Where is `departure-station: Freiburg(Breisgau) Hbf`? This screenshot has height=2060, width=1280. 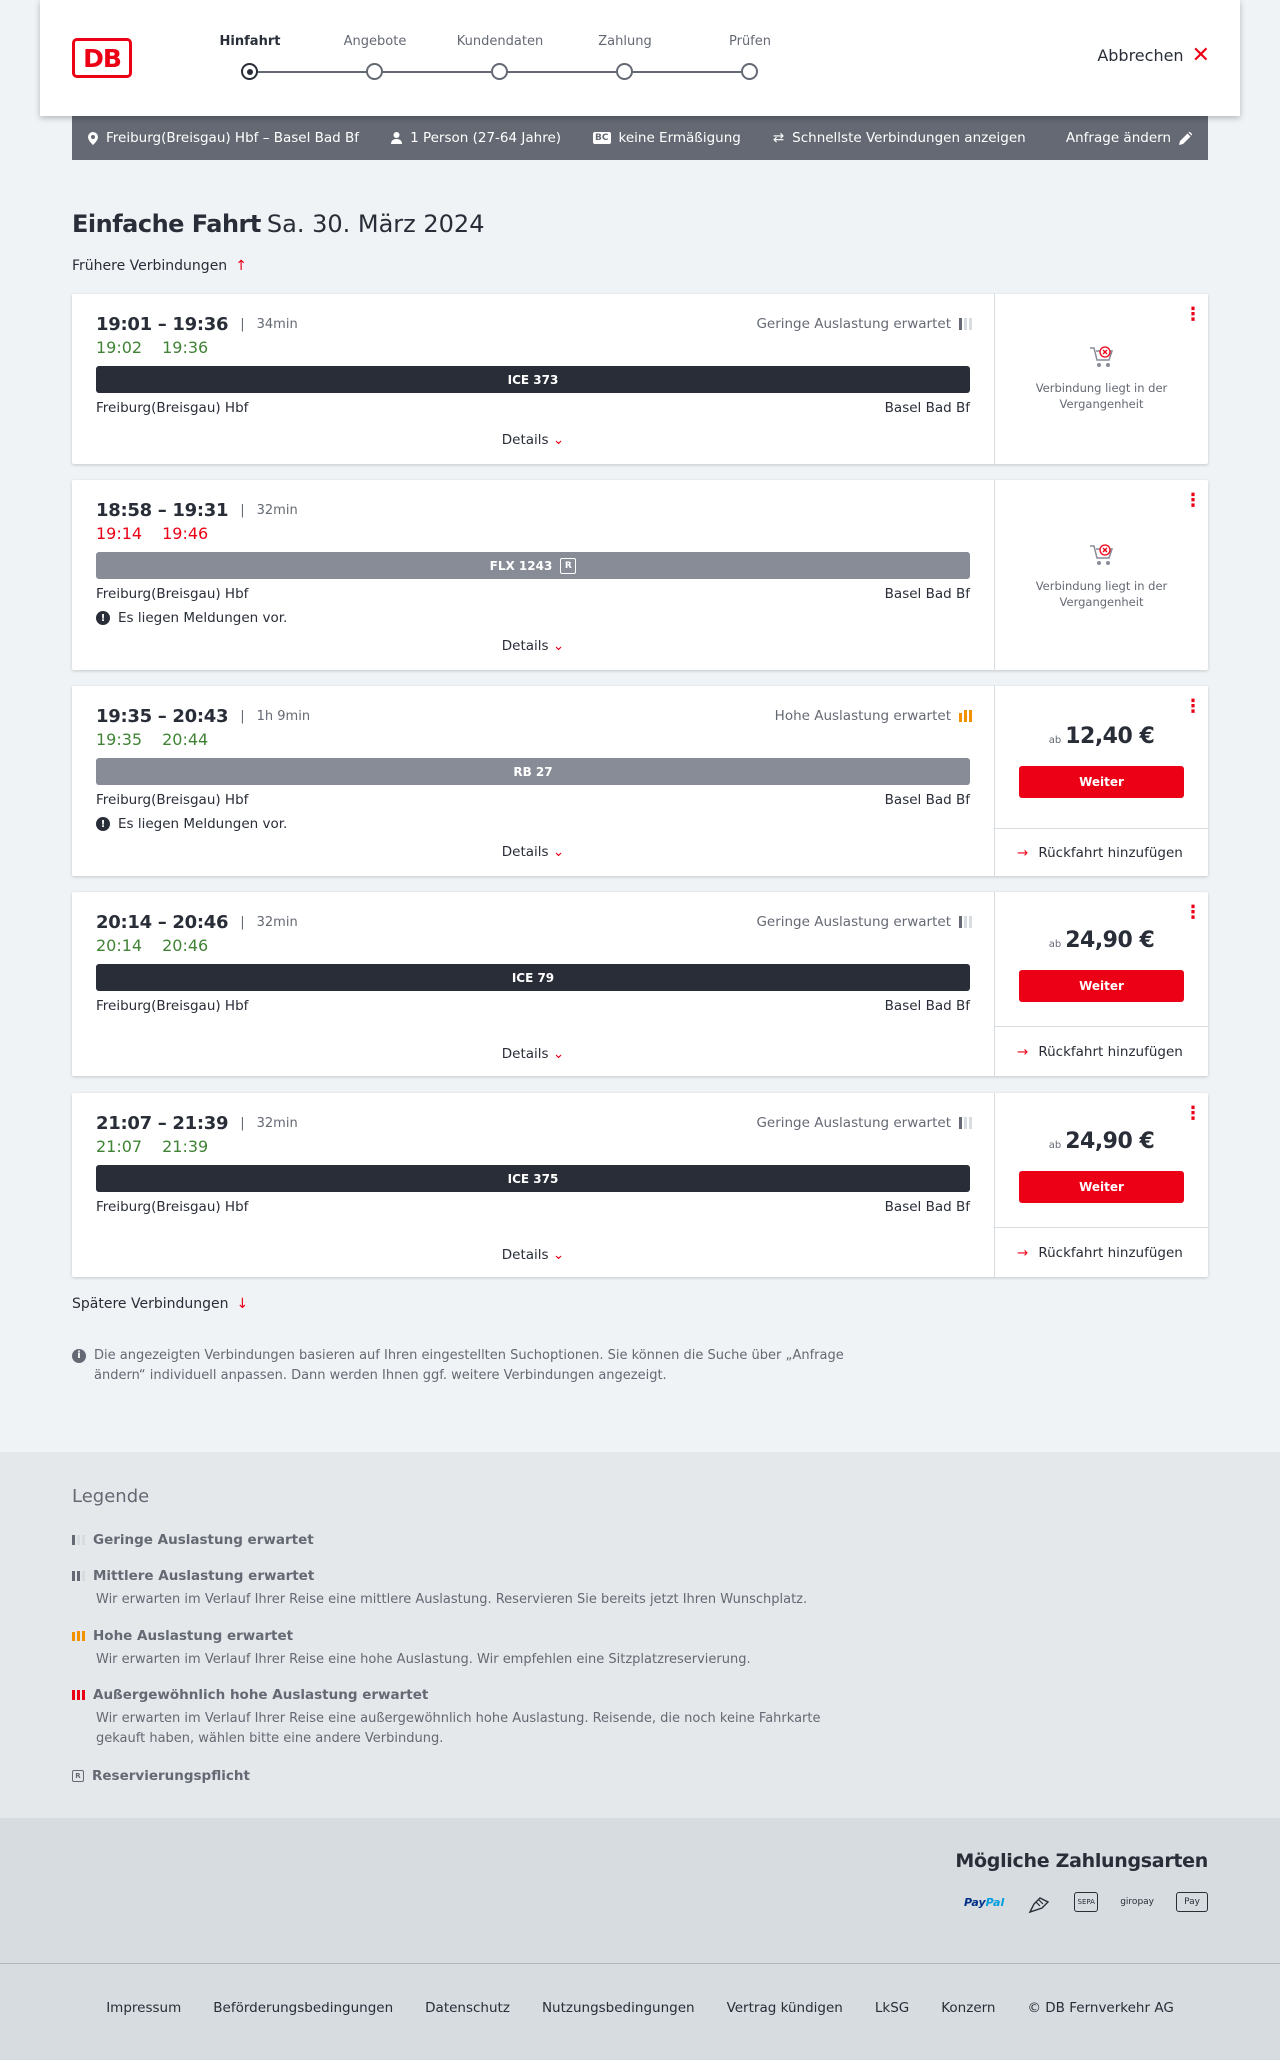
departure-station: Freiburg(Breisgau) Hbf is located at coordinates (172, 408).